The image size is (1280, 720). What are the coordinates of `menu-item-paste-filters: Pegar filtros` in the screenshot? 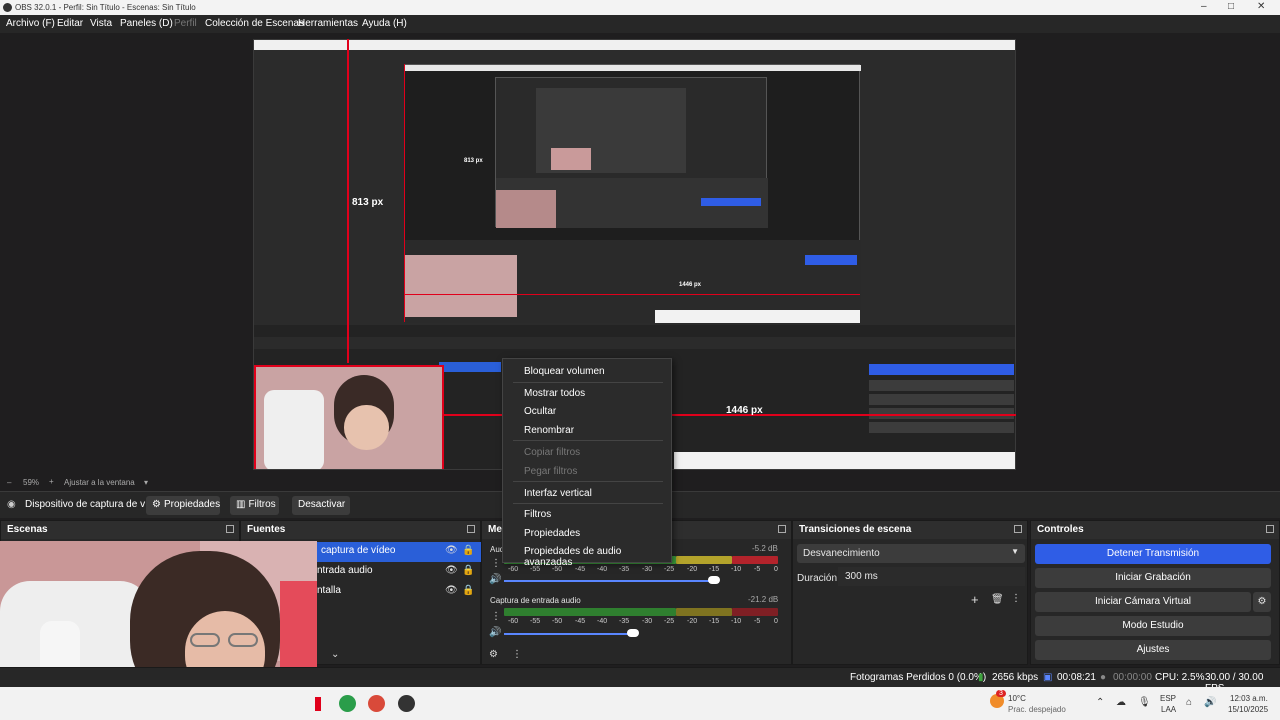 It's located at (551, 471).